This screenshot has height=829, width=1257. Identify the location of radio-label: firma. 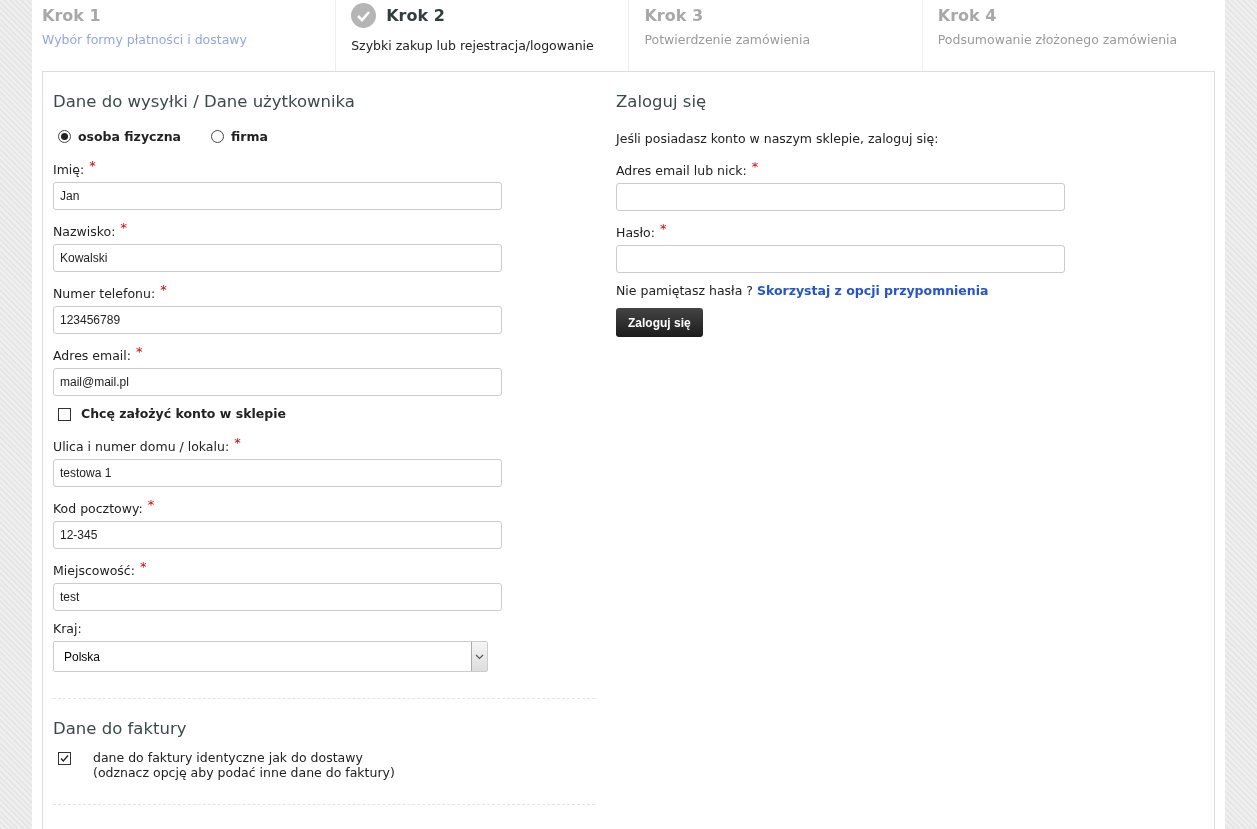
(249, 136).